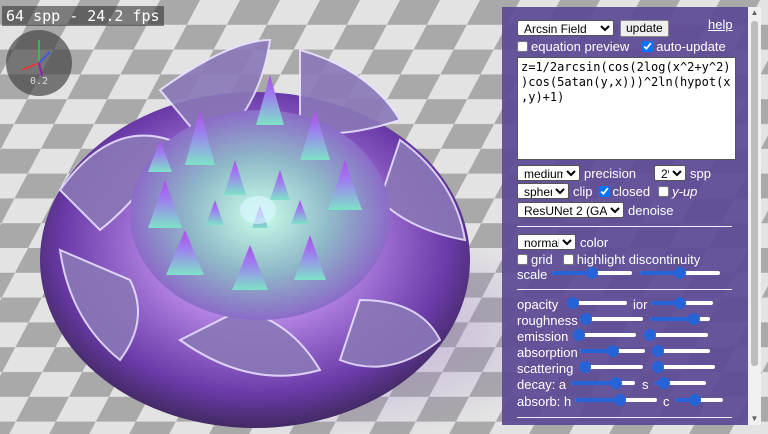 This screenshot has height=434, width=768. Describe the element at coordinates (695, 400) in the screenshot. I see `absorb-c-slider-thumb` at that location.